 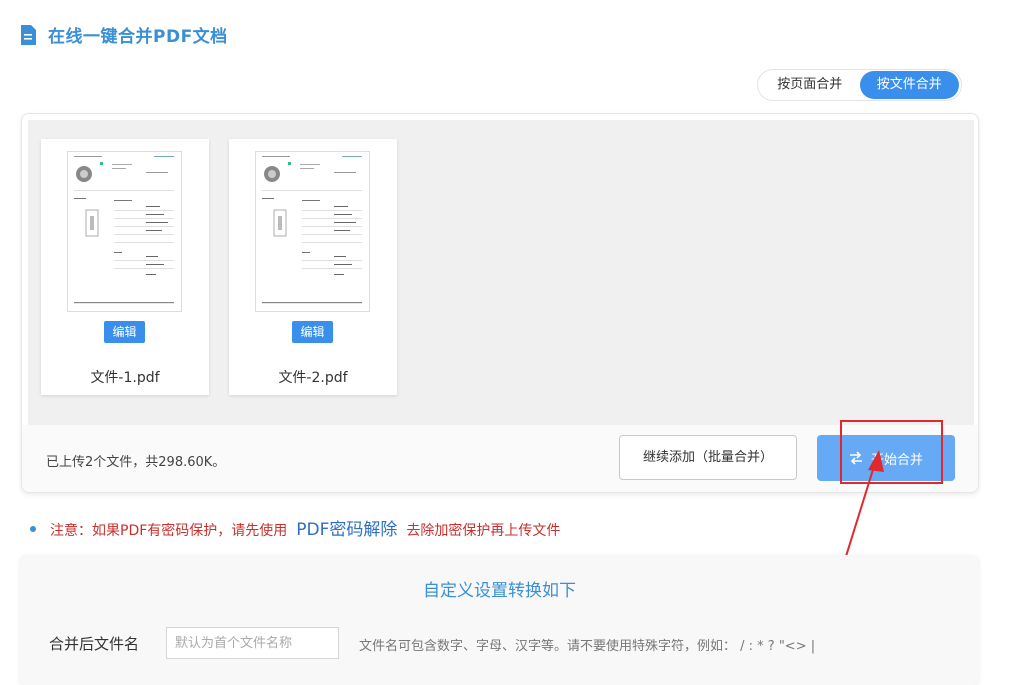 What do you see at coordinates (94, 644) in the screenshot?
I see `output-filename-label: 合并后文件名` at bounding box center [94, 644].